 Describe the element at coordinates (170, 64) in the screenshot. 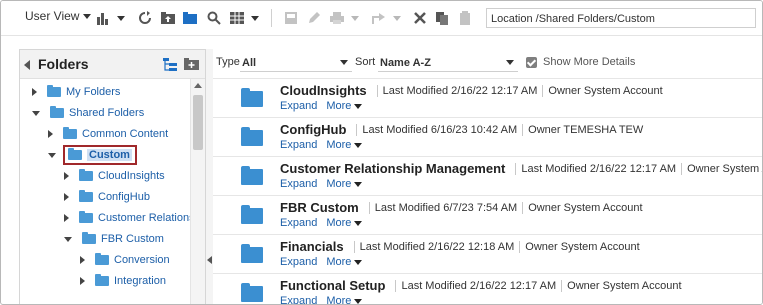

I see `tree-view-icon` at that location.